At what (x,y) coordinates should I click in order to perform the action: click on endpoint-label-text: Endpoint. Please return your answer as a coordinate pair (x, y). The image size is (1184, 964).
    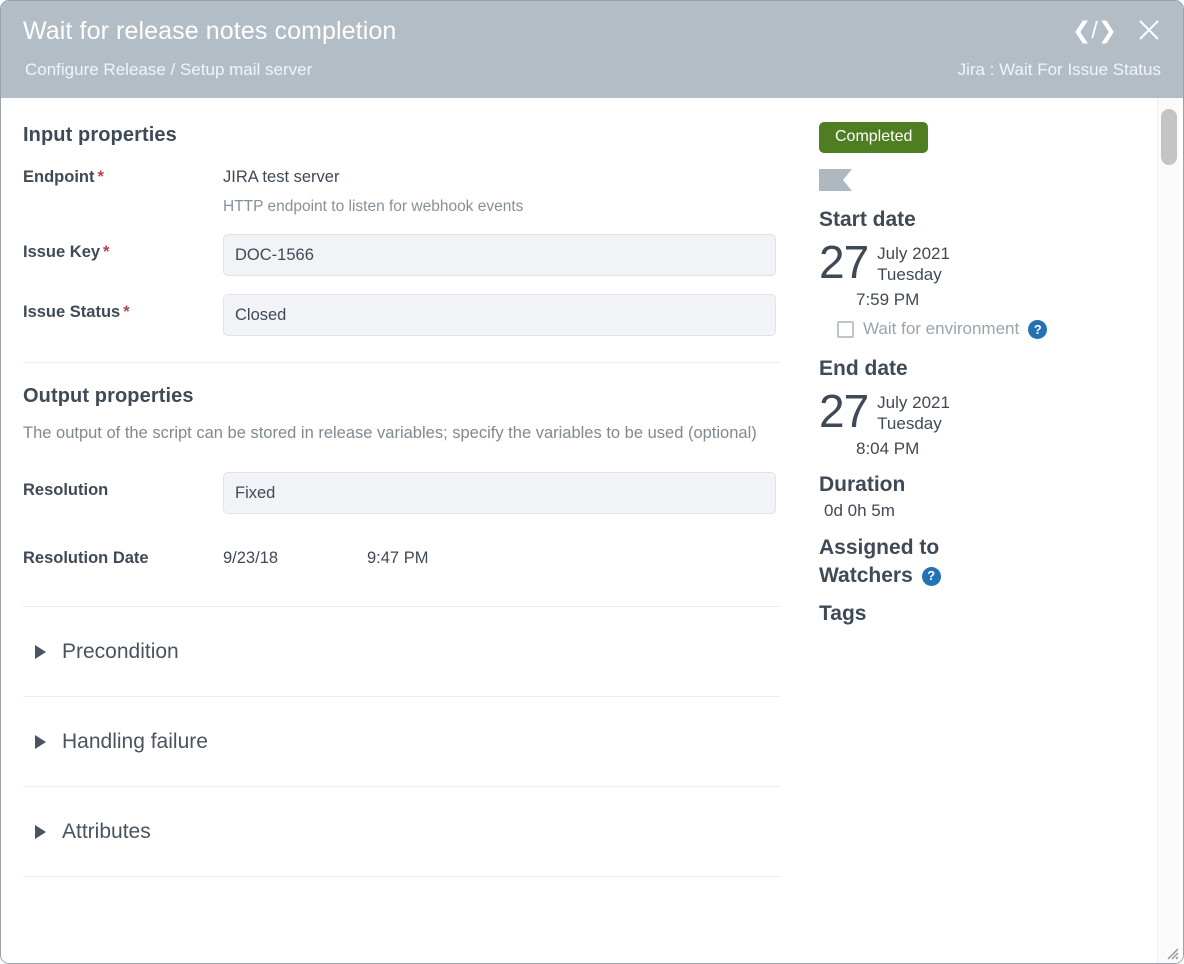
    Looking at the image, I should click on (59, 177).